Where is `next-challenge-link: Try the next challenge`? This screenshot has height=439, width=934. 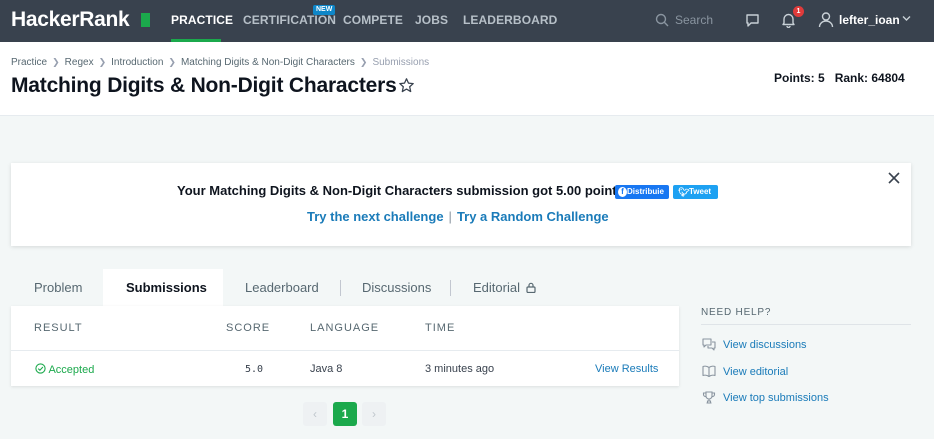 next-challenge-link: Try the next challenge is located at coordinates (375, 216).